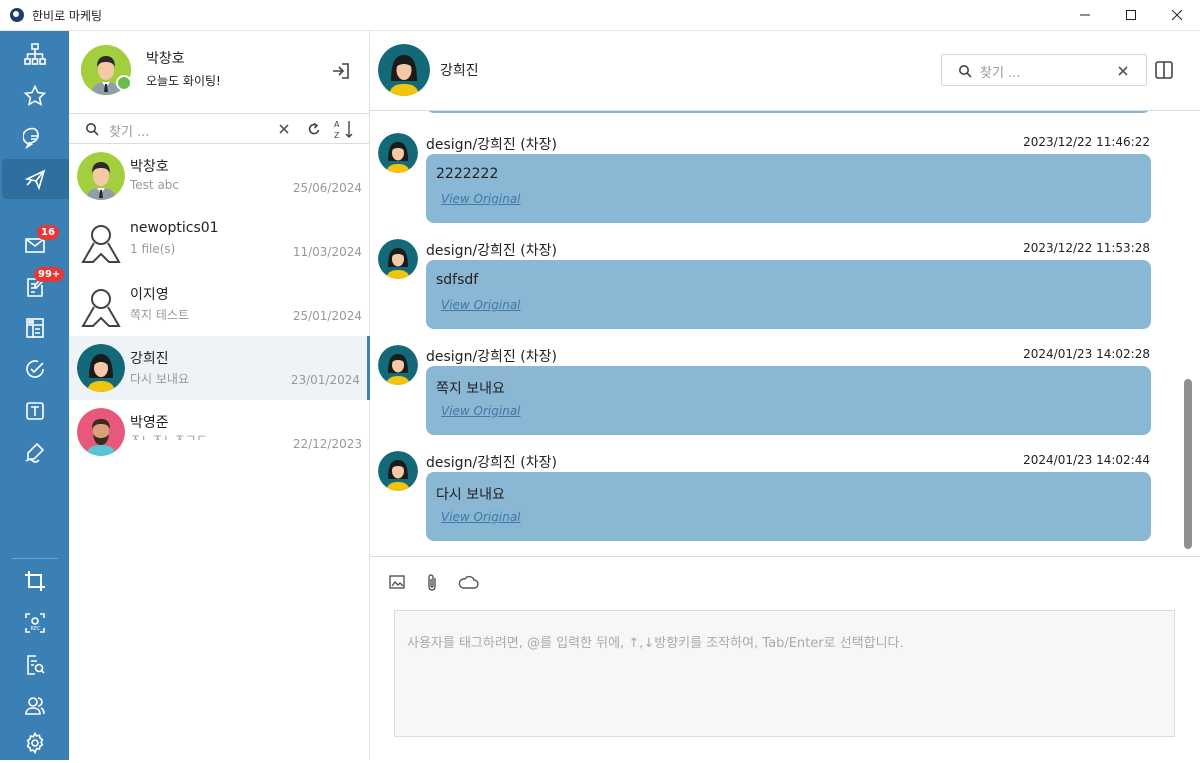 This screenshot has width=1200, height=763. I want to click on mail-count-badge: 16, so click(48, 232).